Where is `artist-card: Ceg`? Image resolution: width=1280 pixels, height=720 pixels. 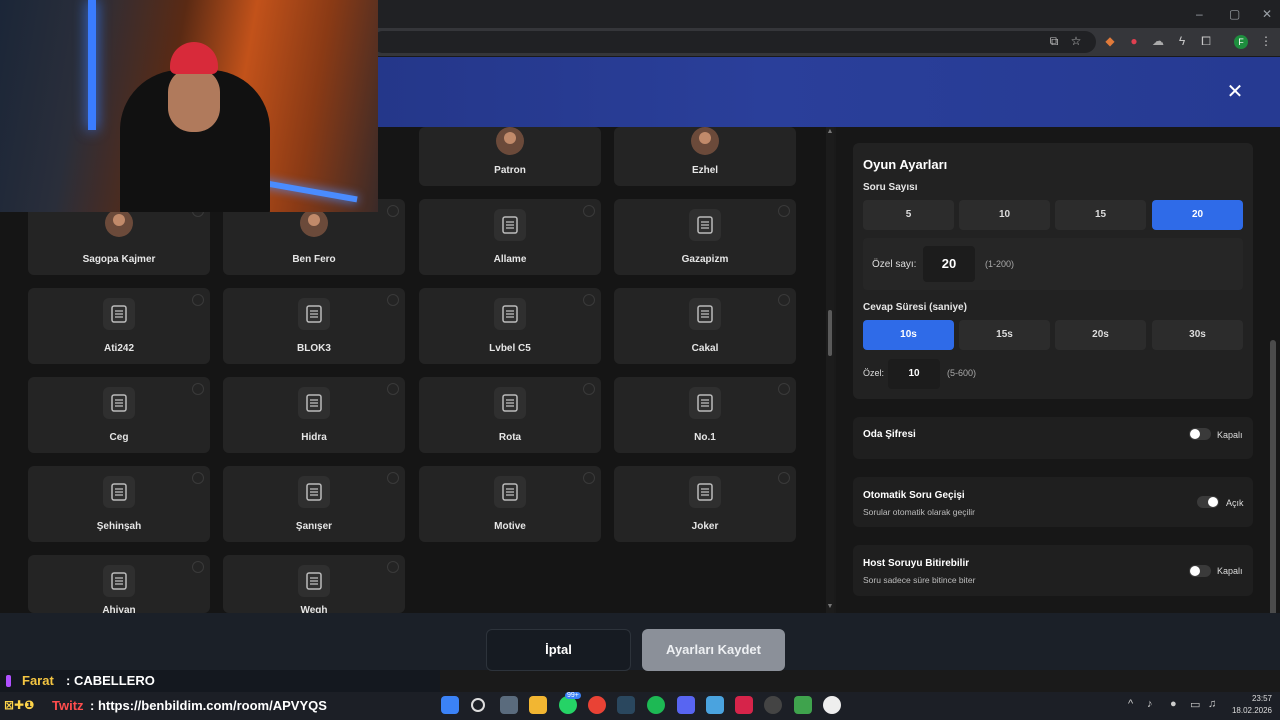
artist-card: Ceg is located at coordinates (119, 415).